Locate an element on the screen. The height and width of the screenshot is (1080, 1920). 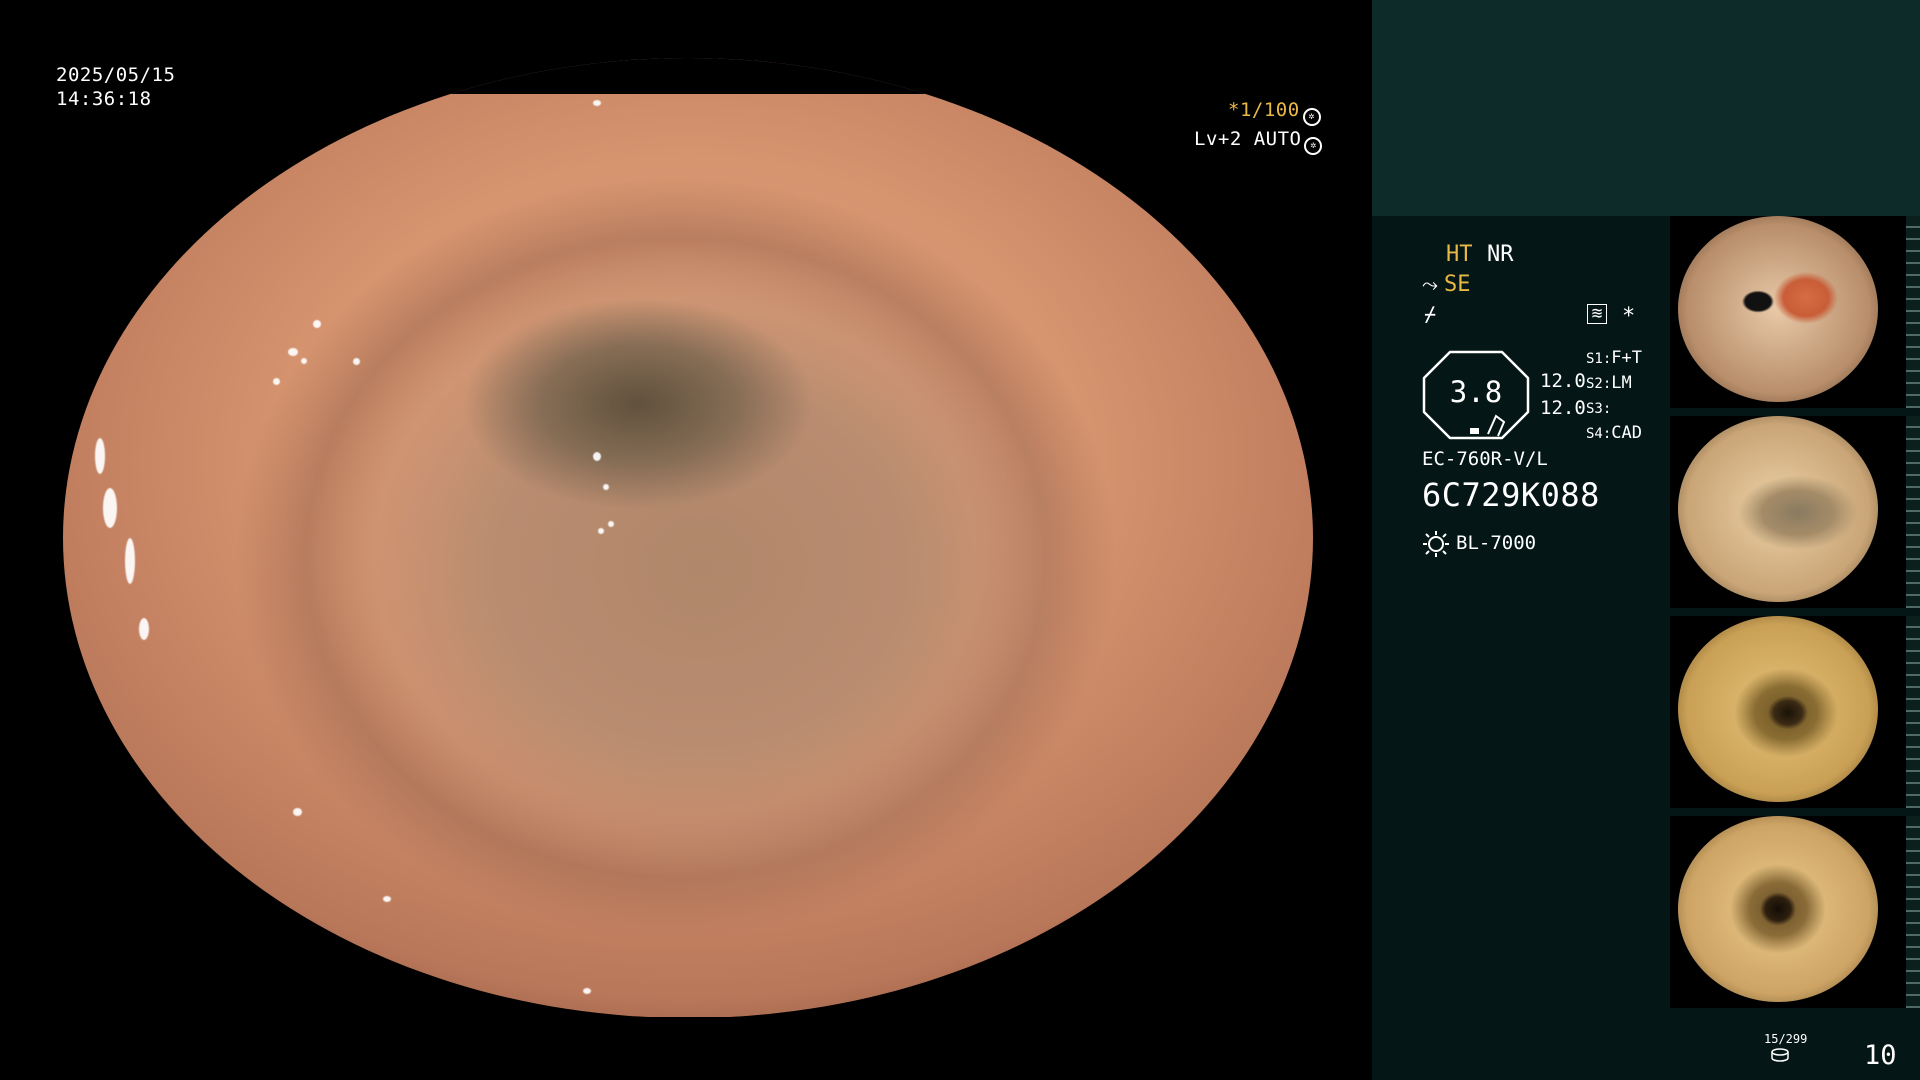
scope-serial: 6C729K088 is located at coordinates (1511, 495).